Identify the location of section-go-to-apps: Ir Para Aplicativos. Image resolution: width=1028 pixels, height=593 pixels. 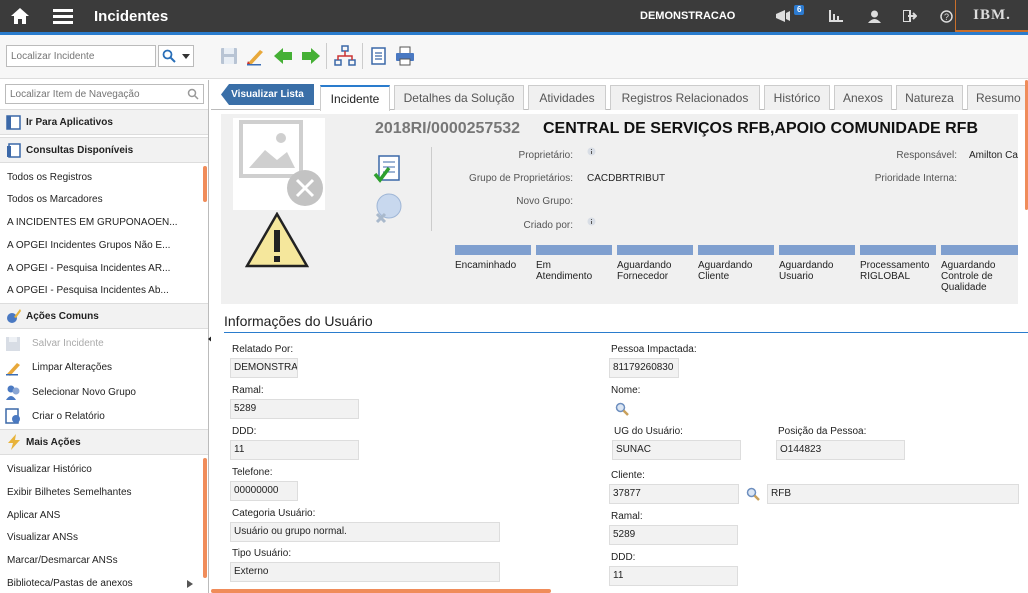
(104, 122).